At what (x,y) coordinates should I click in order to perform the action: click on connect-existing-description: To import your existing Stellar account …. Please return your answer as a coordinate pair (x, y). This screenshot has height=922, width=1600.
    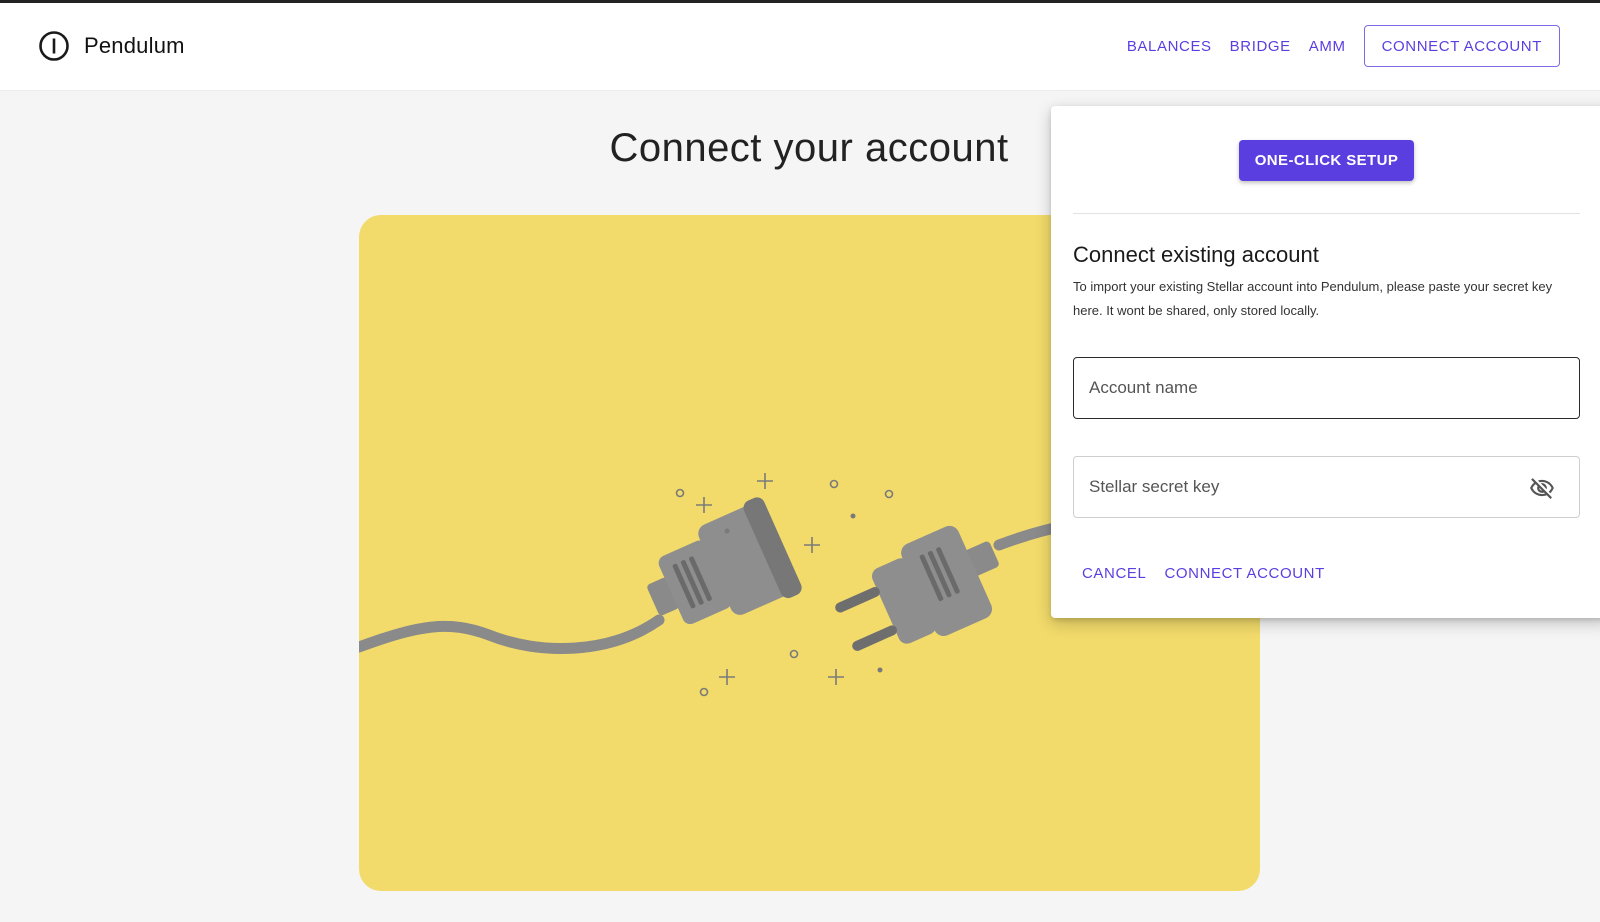
    Looking at the image, I should click on (1313, 298).